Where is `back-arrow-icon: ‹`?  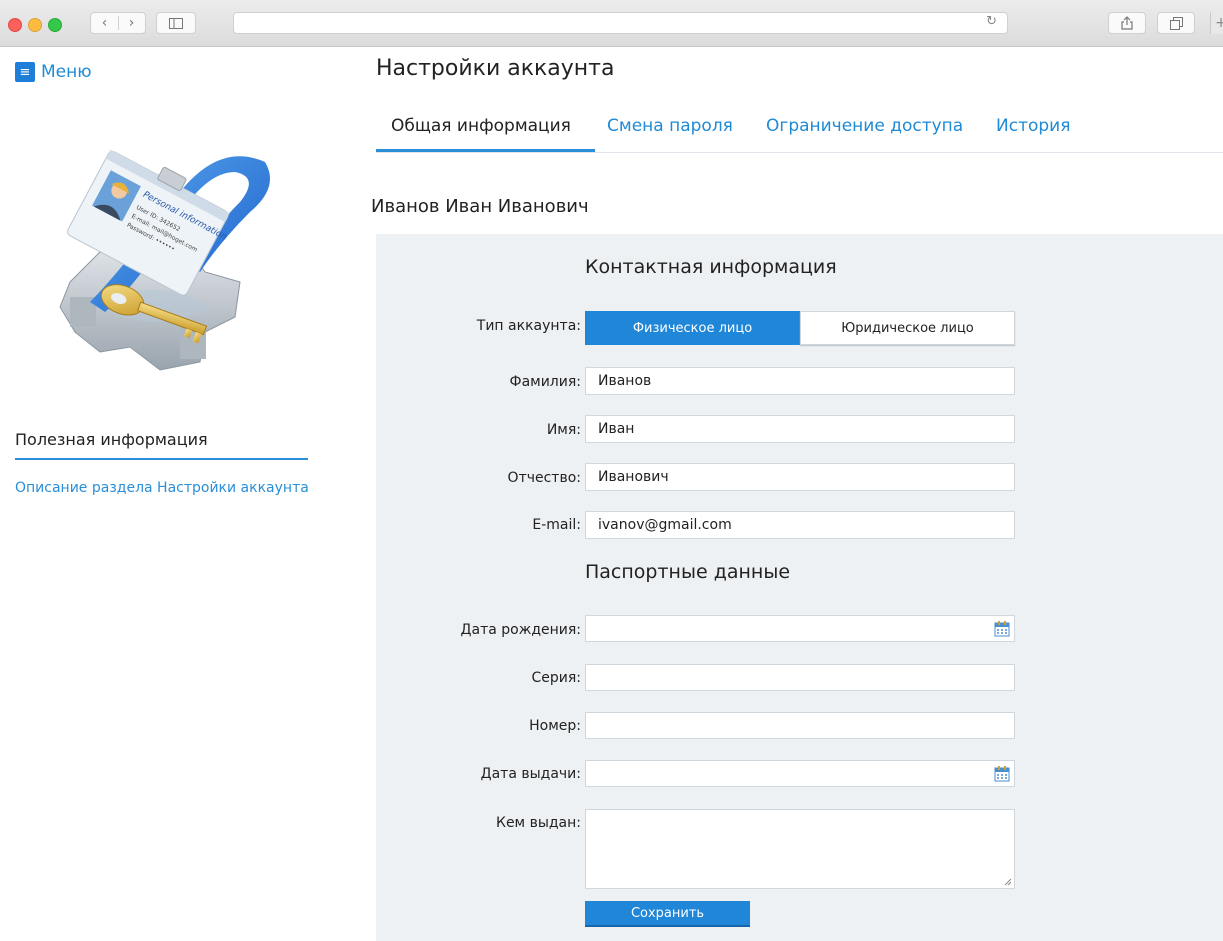
back-arrow-icon: ‹ is located at coordinates (104, 23).